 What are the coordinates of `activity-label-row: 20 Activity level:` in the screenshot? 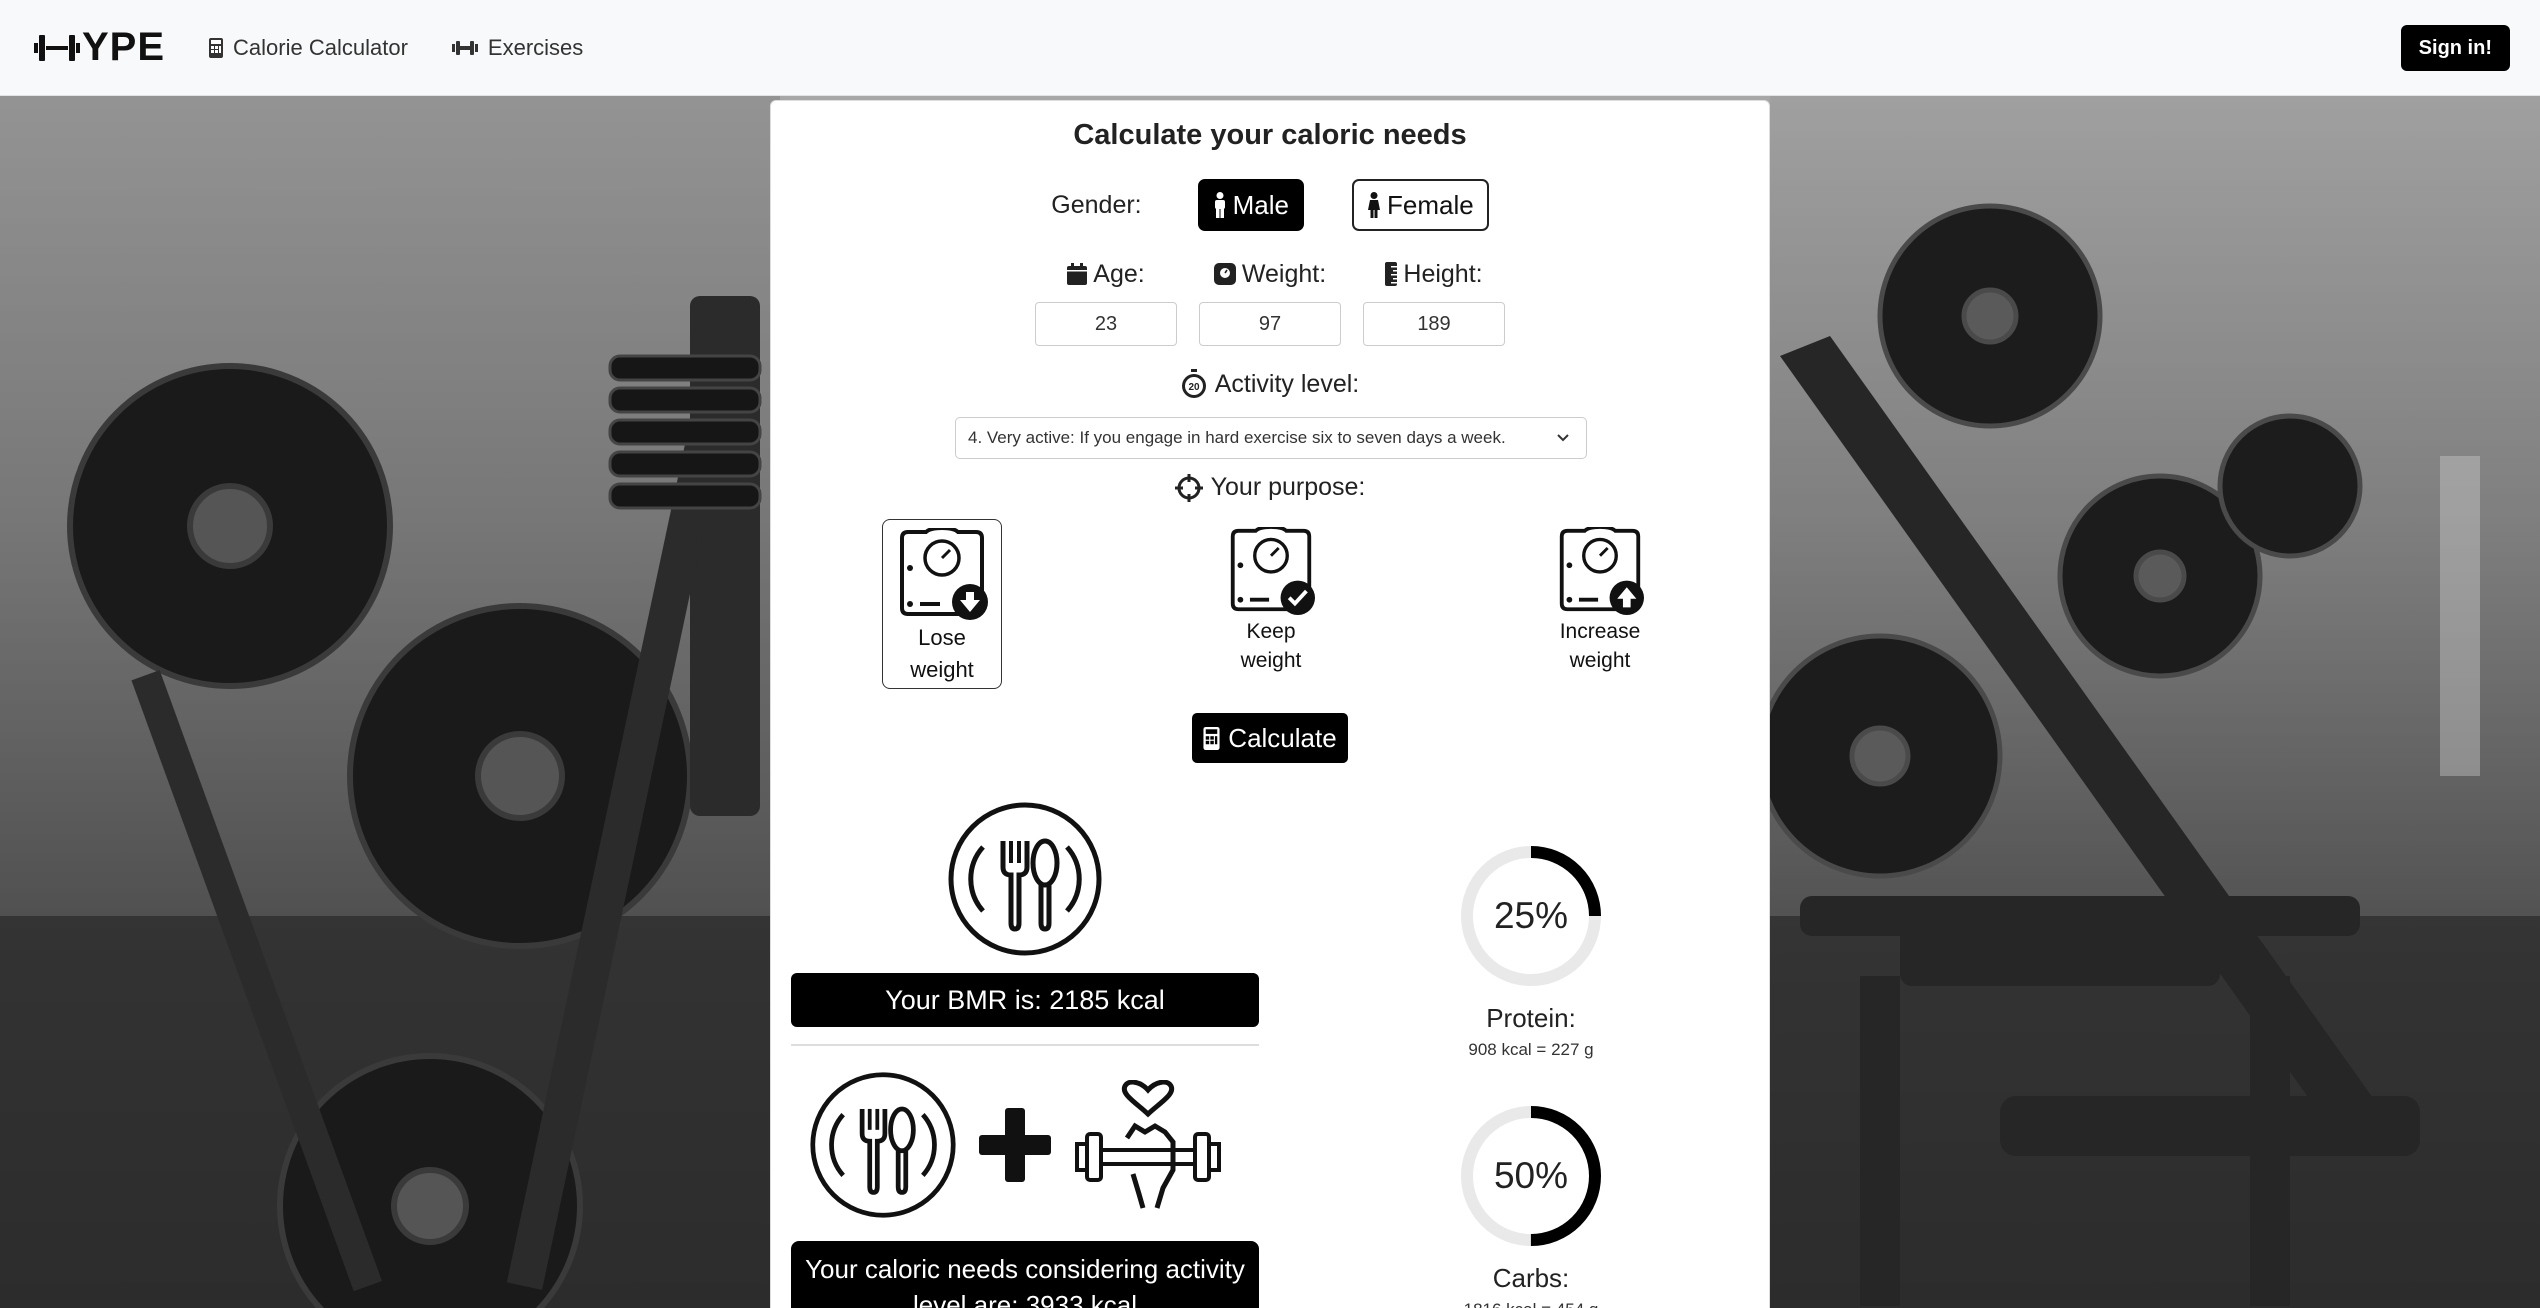 It's located at (1270, 384).